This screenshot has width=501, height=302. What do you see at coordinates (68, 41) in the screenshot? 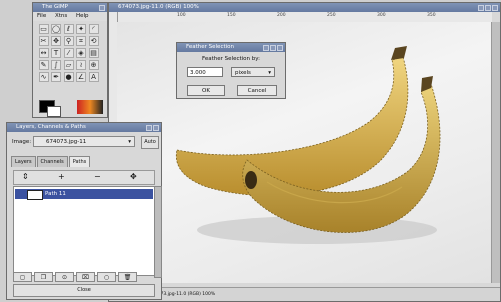
I see `magnify-icon: ⚲` at bounding box center [68, 41].